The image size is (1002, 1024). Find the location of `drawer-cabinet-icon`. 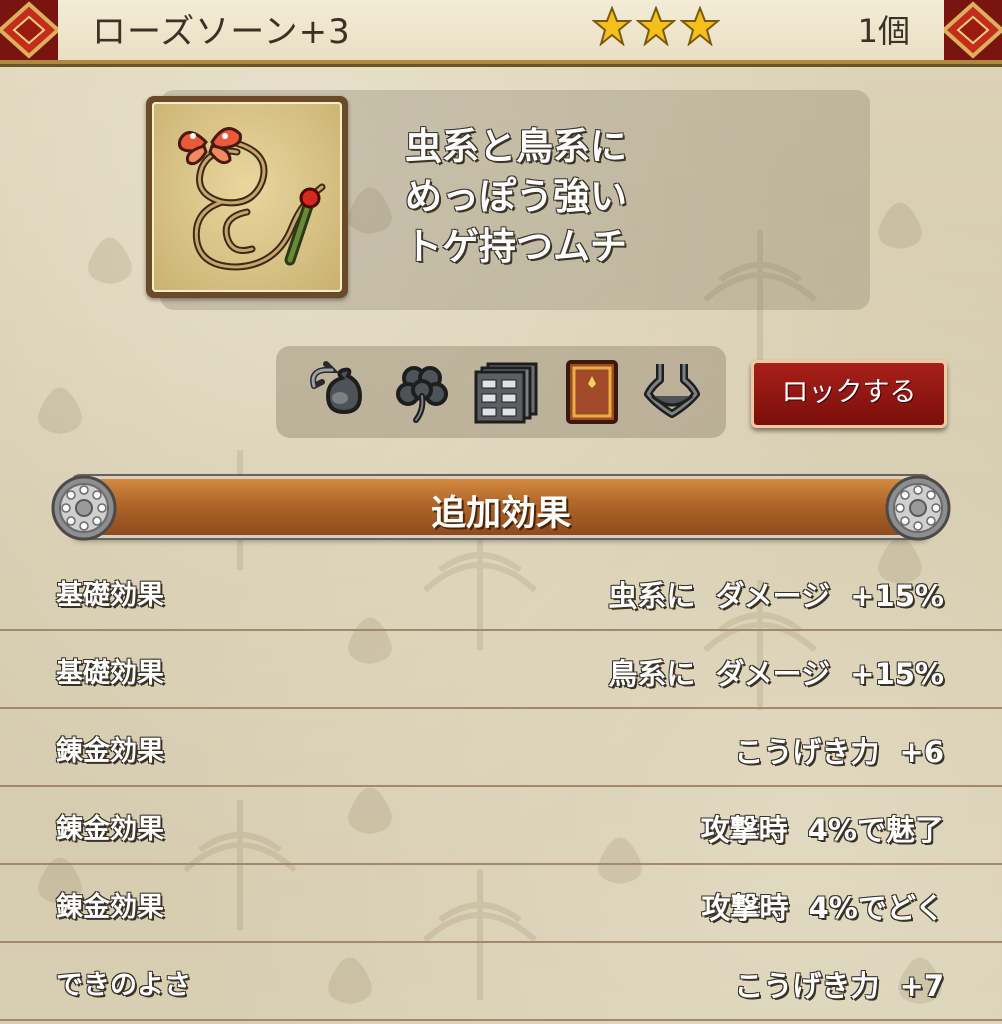

drawer-cabinet-icon is located at coordinates (506, 392).